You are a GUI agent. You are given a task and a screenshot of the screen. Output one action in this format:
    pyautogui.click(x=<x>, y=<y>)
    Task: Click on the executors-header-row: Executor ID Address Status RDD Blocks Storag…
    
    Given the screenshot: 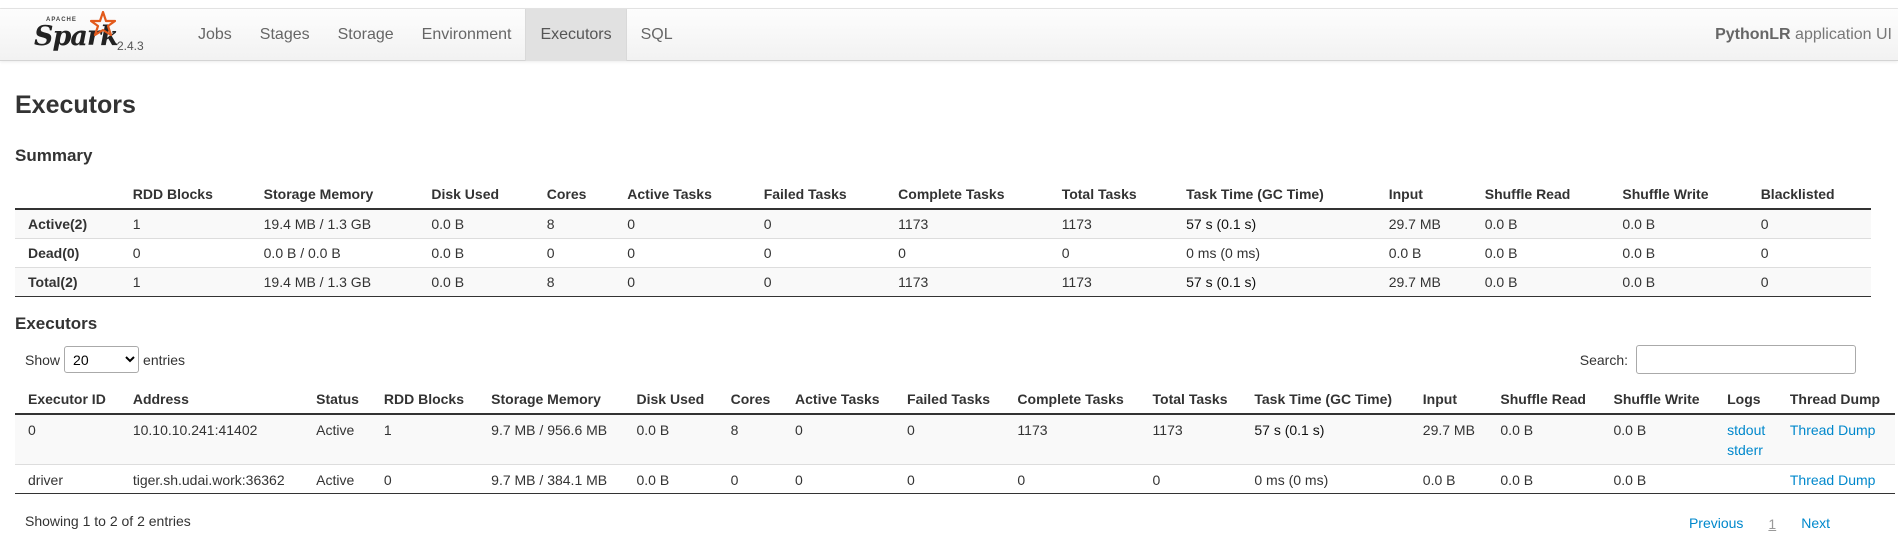 What is the action you would take?
    pyautogui.click(x=955, y=400)
    